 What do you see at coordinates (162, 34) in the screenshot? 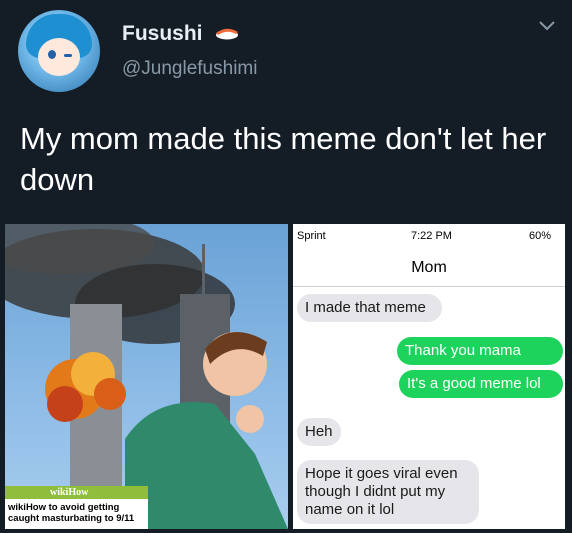
I see `display-name: Fusushi` at bounding box center [162, 34].